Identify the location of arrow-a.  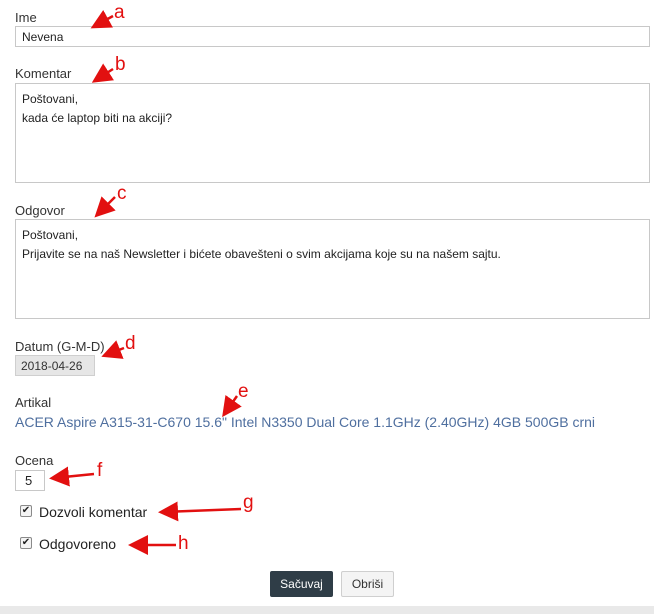
(102, 19).